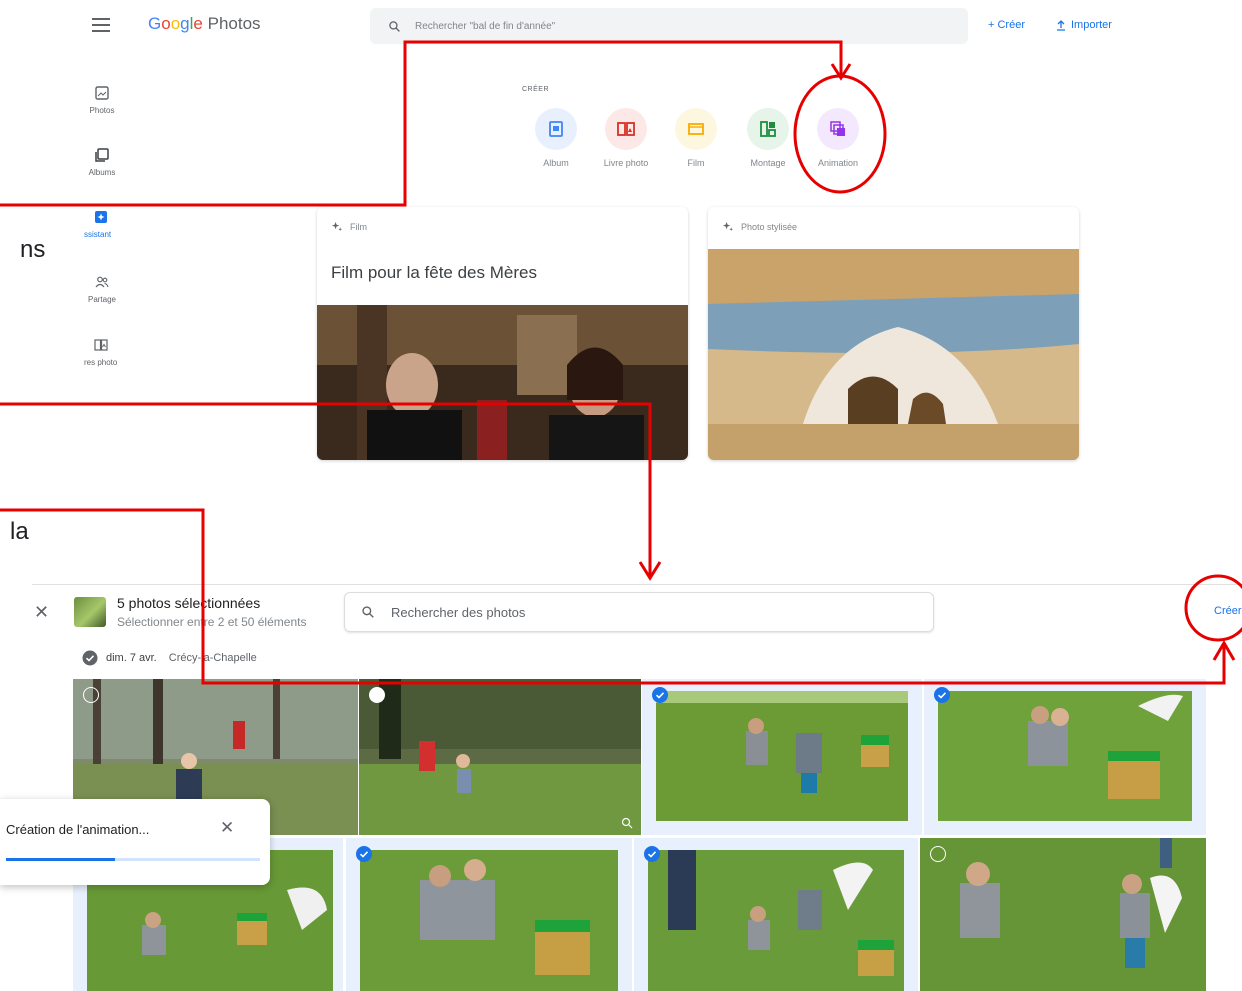 The width and height of the screenshot is (1242, 991). What do you see at coordinates (434, 272) in the screenshot?
I see `card-title: Film pour la fête des Mères` at bounding box center [434, 272].